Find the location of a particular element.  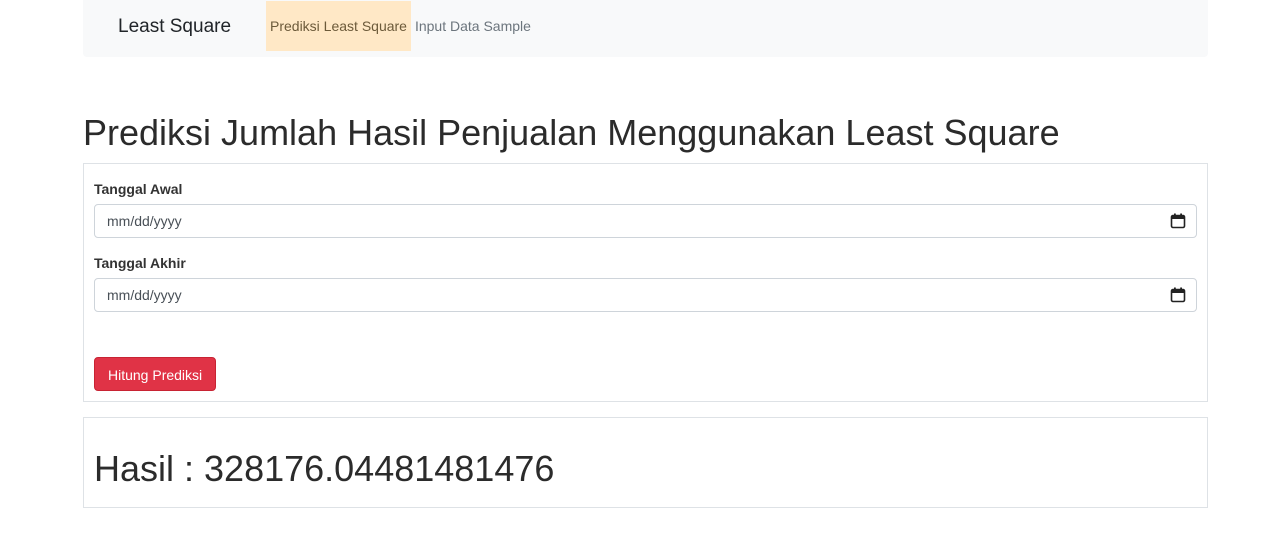

end-date-placeholder: mm/dd/yyyy is located at coordinates (144, 295).